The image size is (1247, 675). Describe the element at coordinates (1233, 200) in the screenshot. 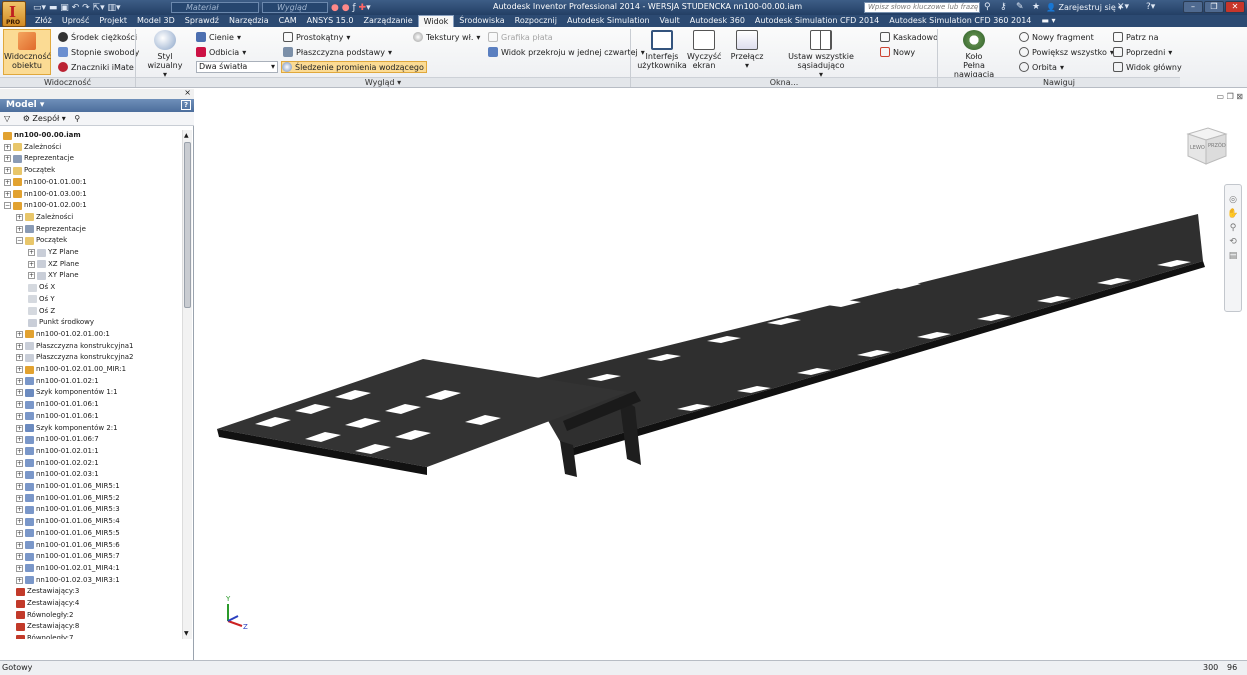

I see `steering-wheel-icon: ◎` at that location.